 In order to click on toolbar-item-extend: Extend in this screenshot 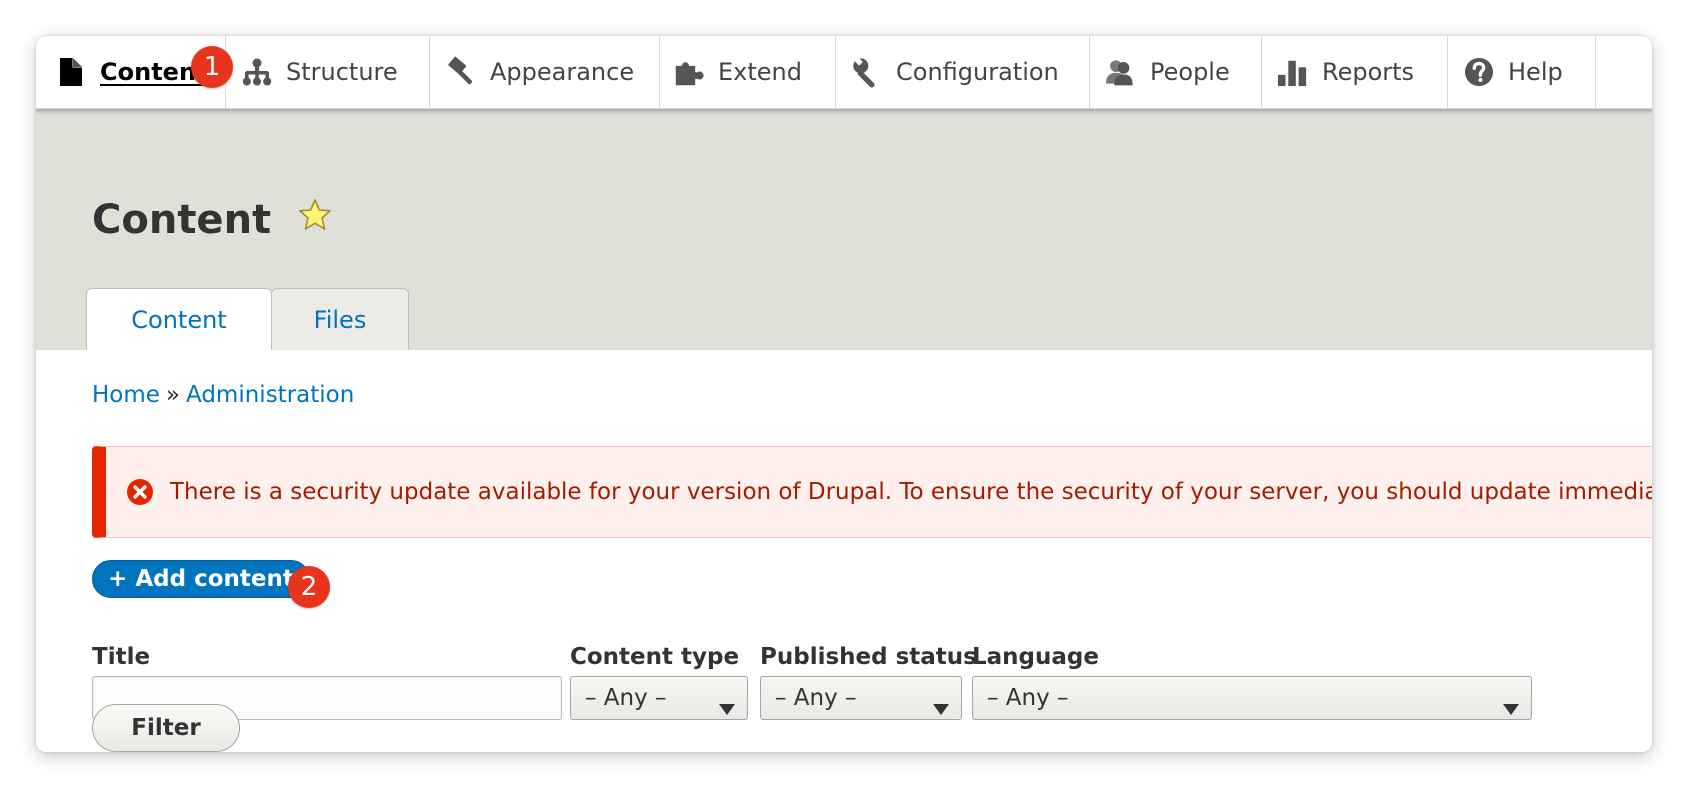, I will do `click(748, 72)`.